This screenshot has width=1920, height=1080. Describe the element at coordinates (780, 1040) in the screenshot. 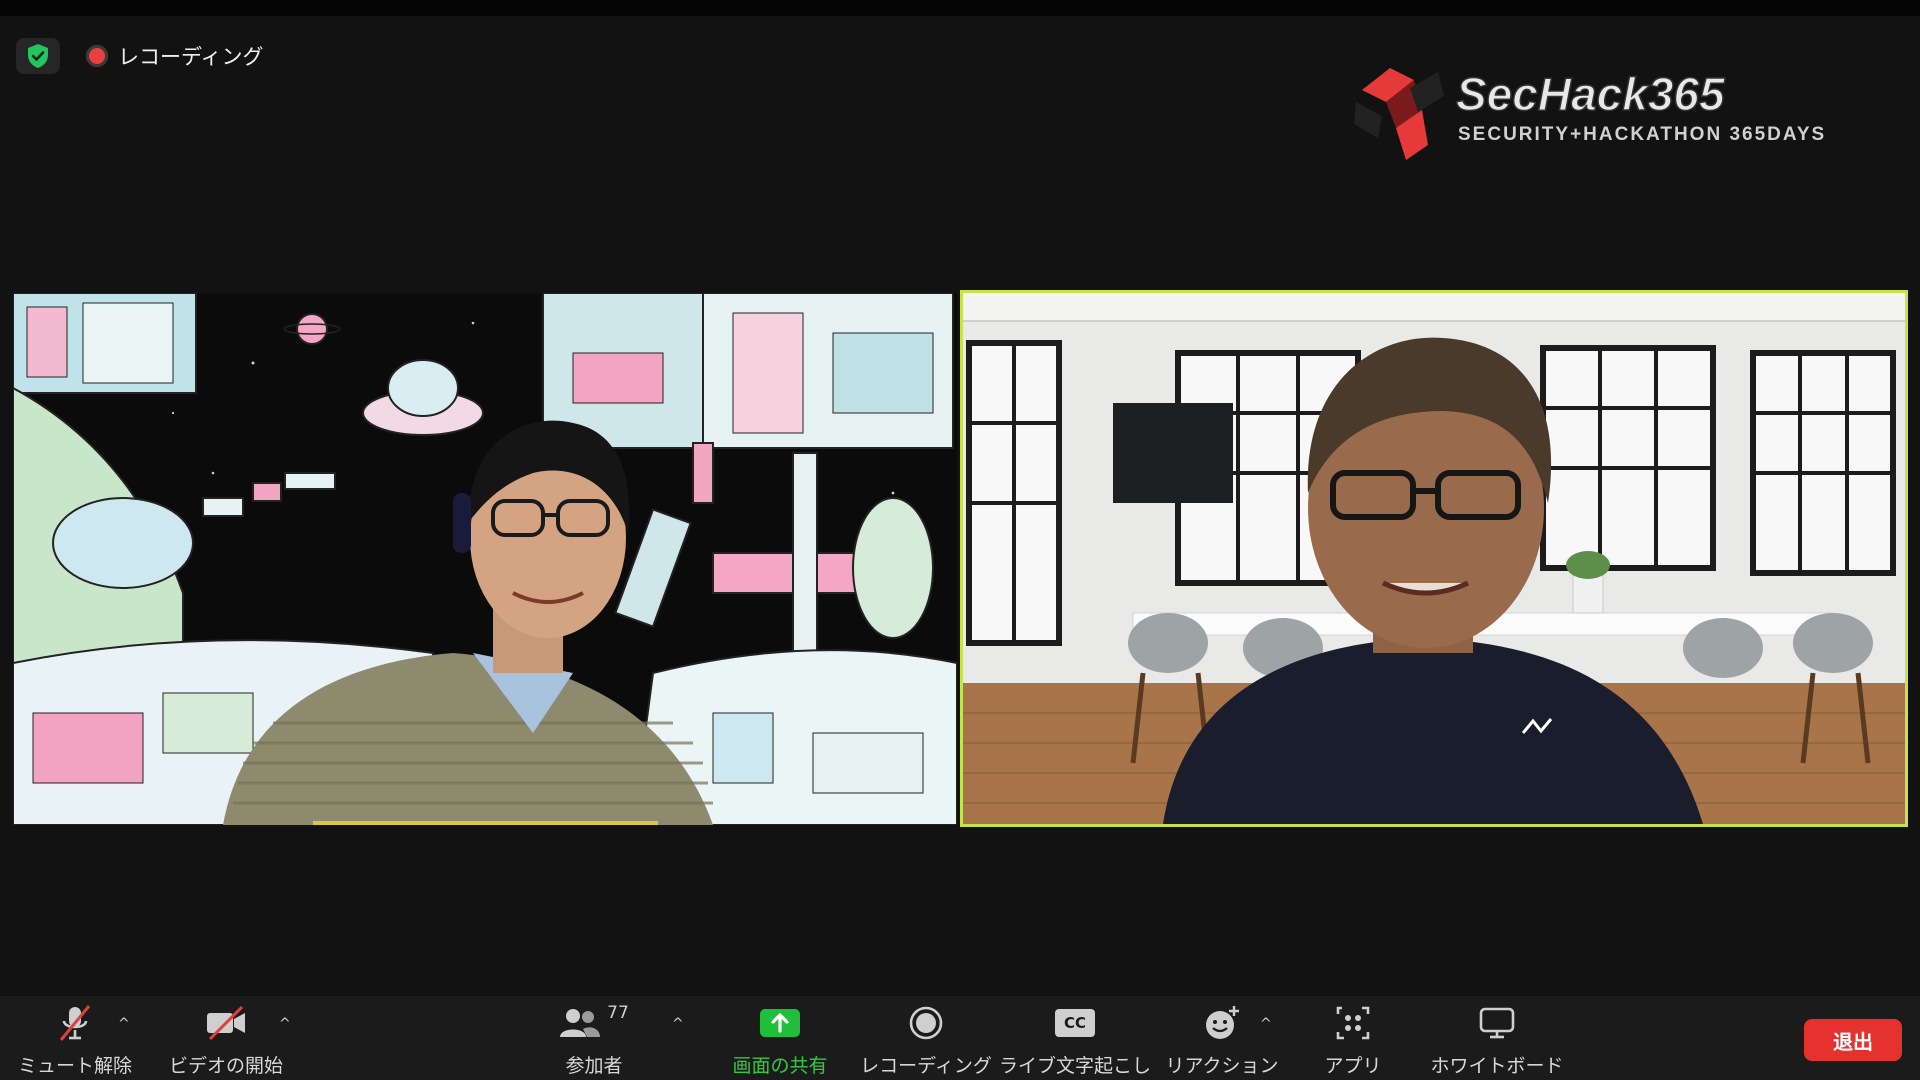

I see `share-screen-button: 画面の共有` at that location.